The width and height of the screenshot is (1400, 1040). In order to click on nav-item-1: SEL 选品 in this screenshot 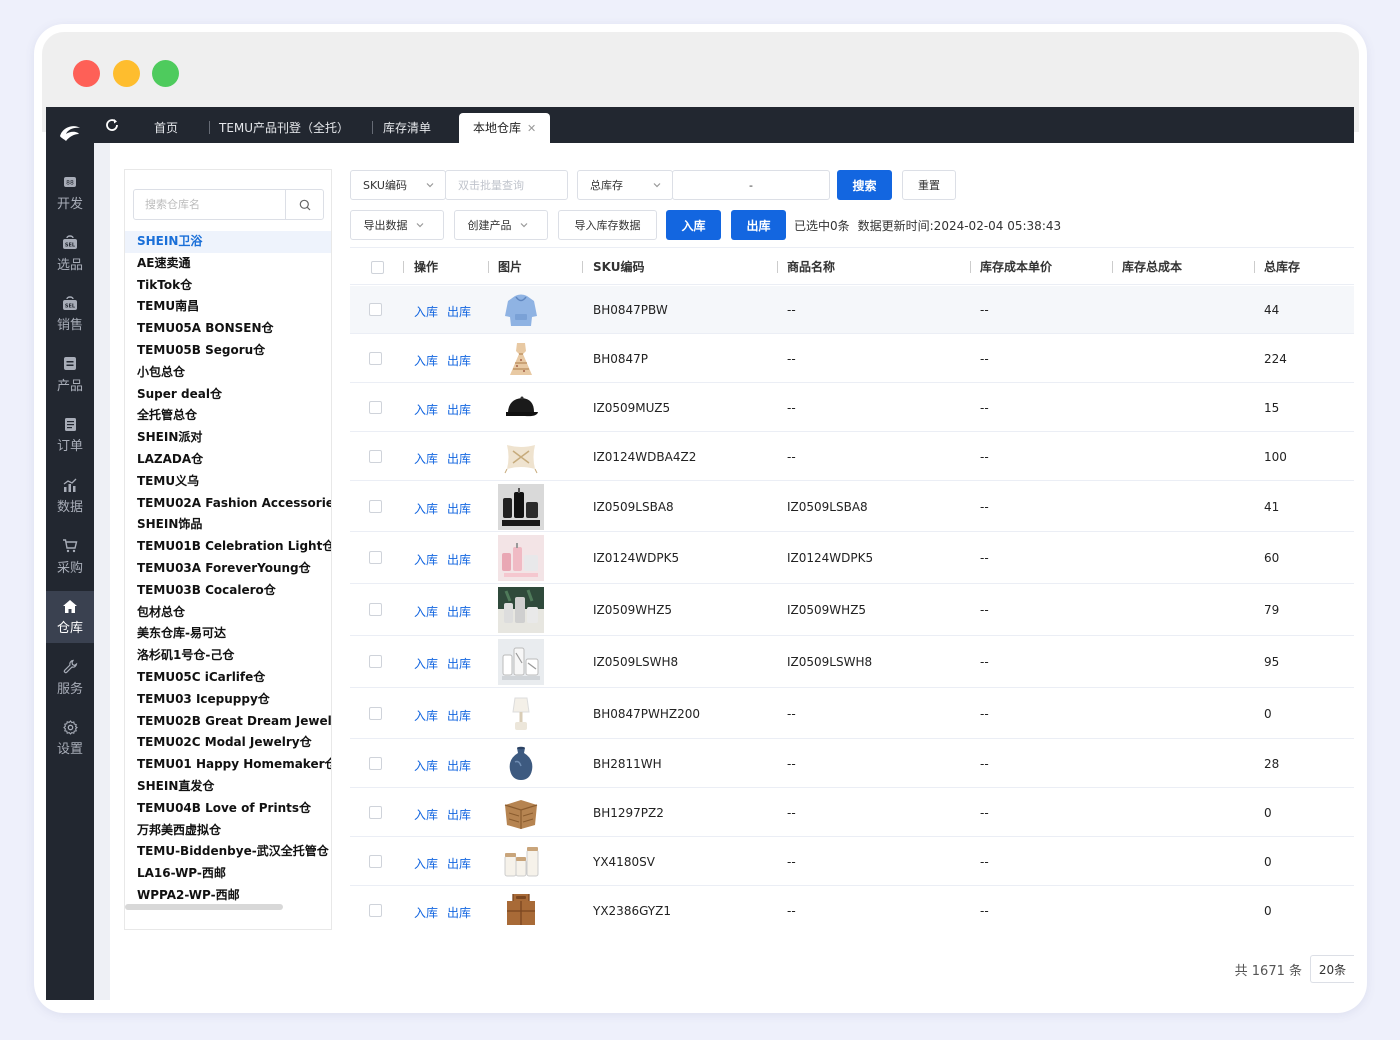, I will do `click(70, 254)`.